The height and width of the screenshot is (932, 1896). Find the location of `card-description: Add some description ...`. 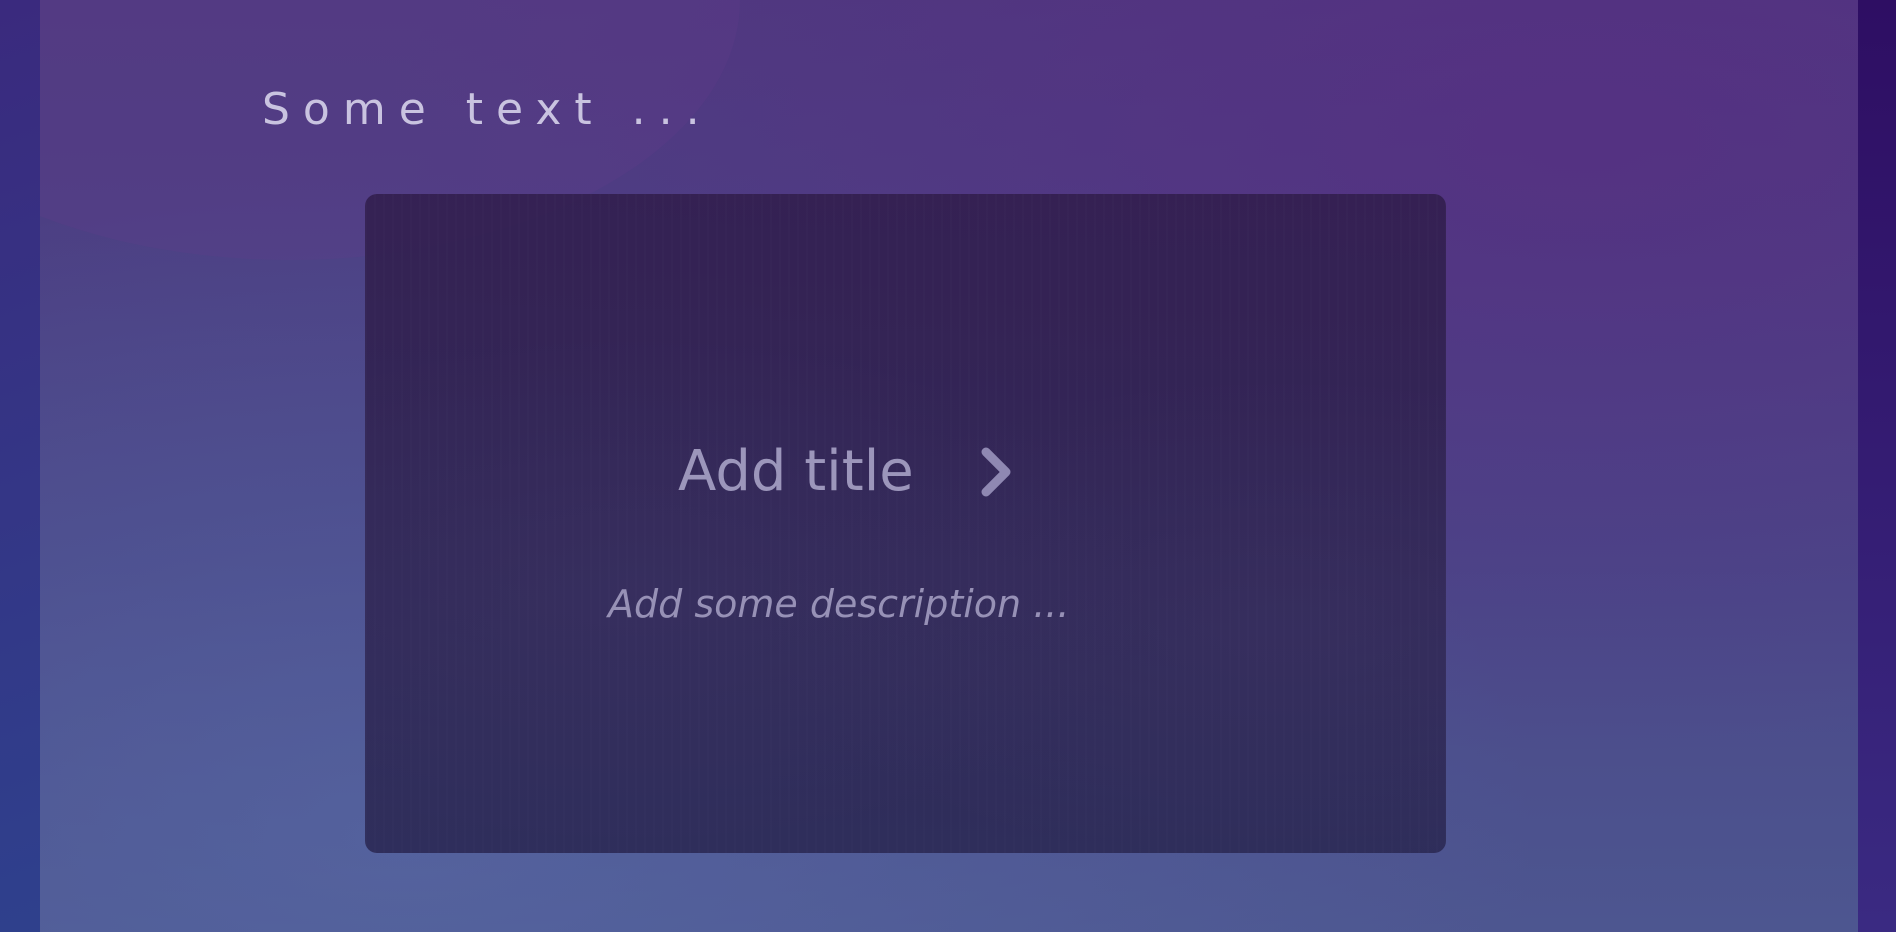

card-description: Add some description ... is located at coordinates (838, 604).